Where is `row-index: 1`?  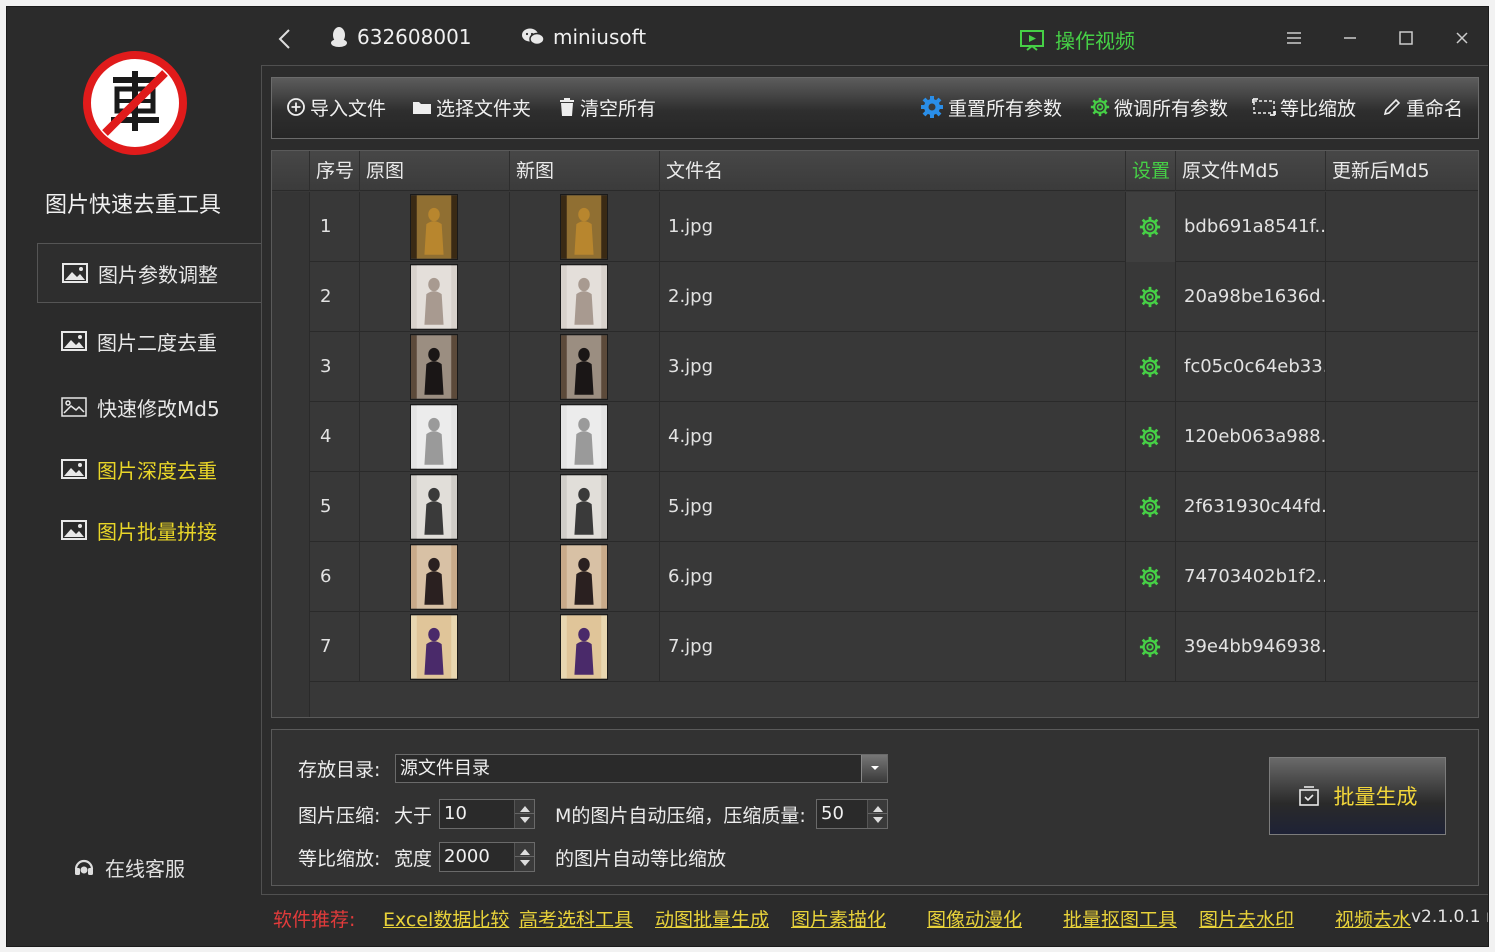
row-index: 1 is located at coordinates (335, 227).